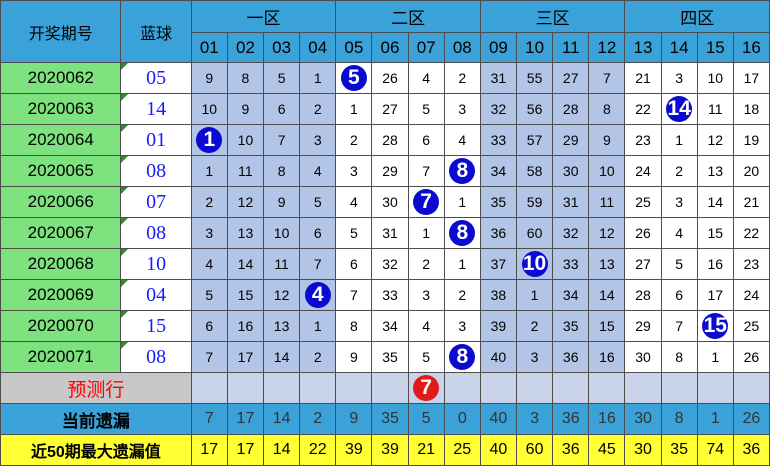  What do you see at coordinates (385, 357) in the screenshot?
I see `table-row: 2020071 08 7 17 14 2 9 35 5 8 40 3 36 16 30 8 1 26` at bounding box center [385, 357].